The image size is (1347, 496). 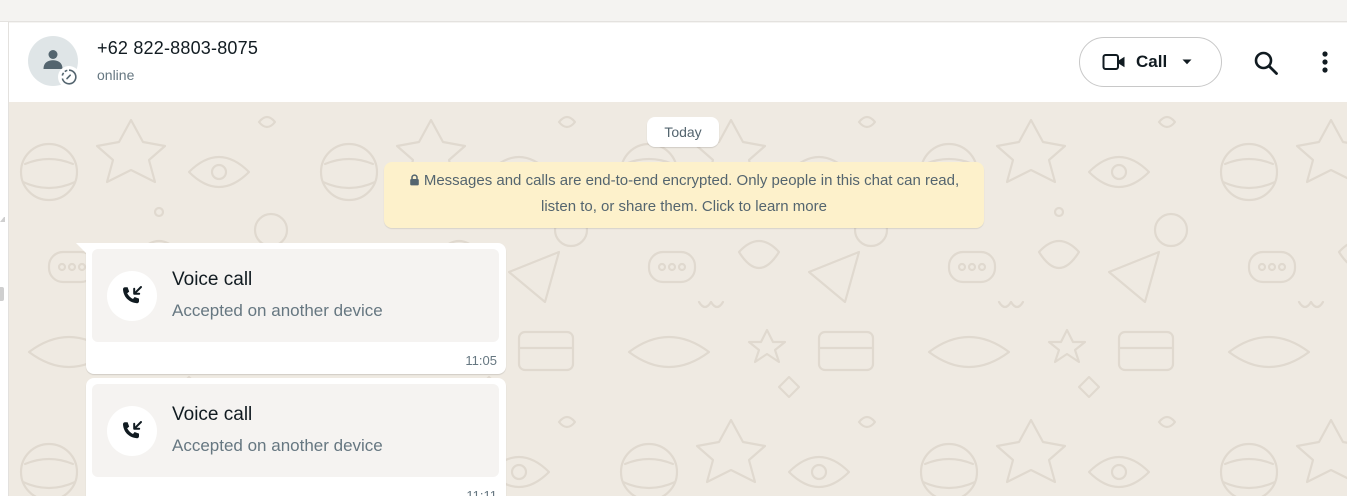 I want to click on date-divider: Today, so click(x=683, y=132).